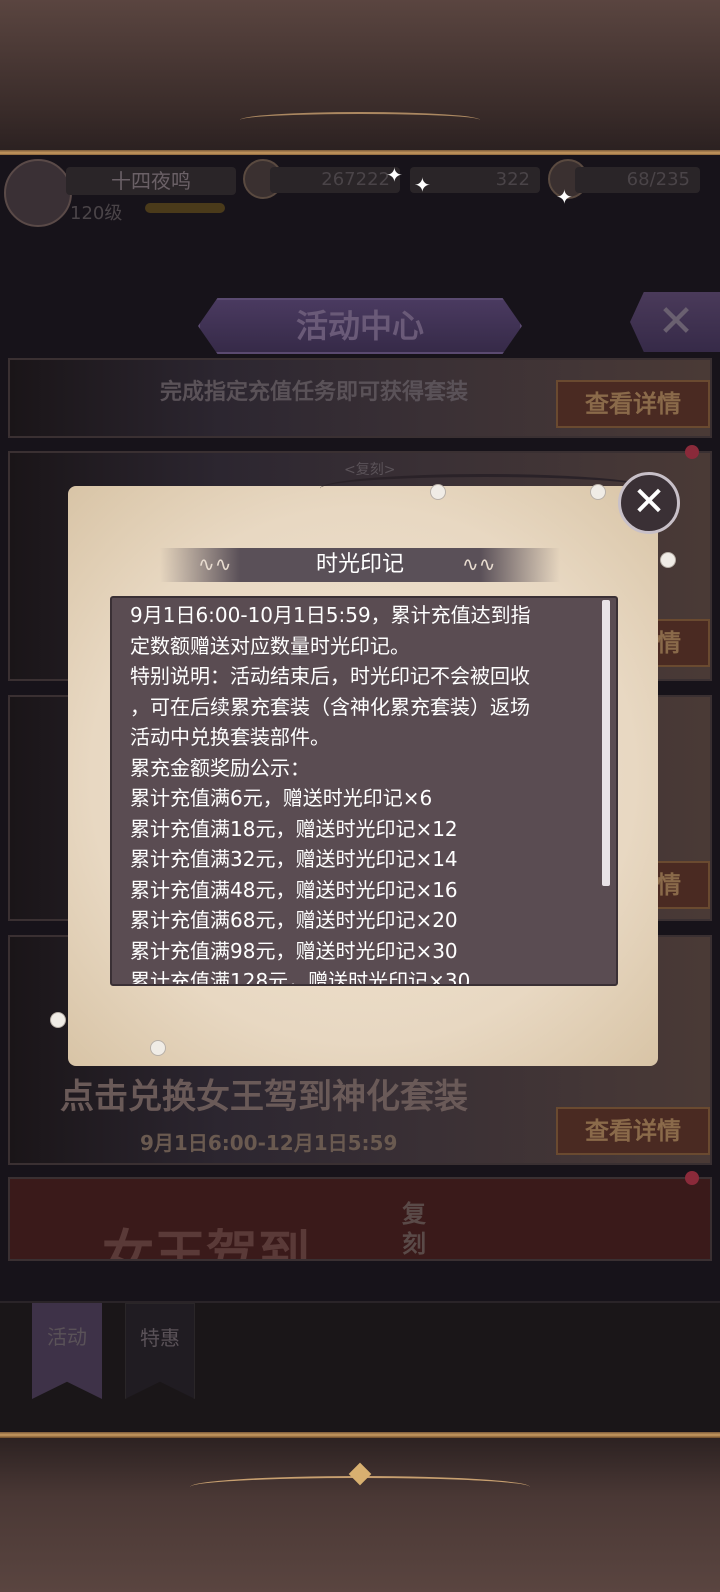 The height and width of the screenshot is (1592, 720). What do you see at coordinates (360, 1366) in the screenshot?
I see `tab-bar: 活动 特惠` at bounding box center [360, 1366].